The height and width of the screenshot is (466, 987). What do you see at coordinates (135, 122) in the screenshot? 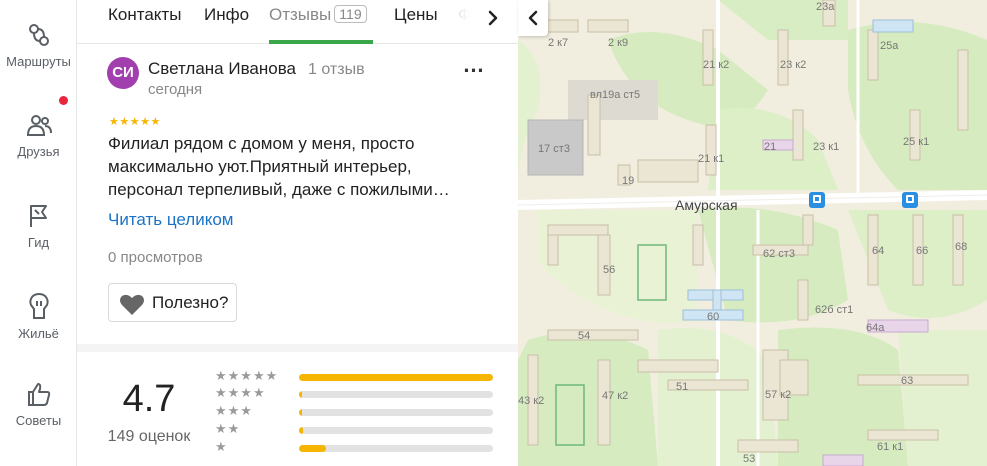
I see `review-stars: ★★★★★` at bounding box center [135, 122].